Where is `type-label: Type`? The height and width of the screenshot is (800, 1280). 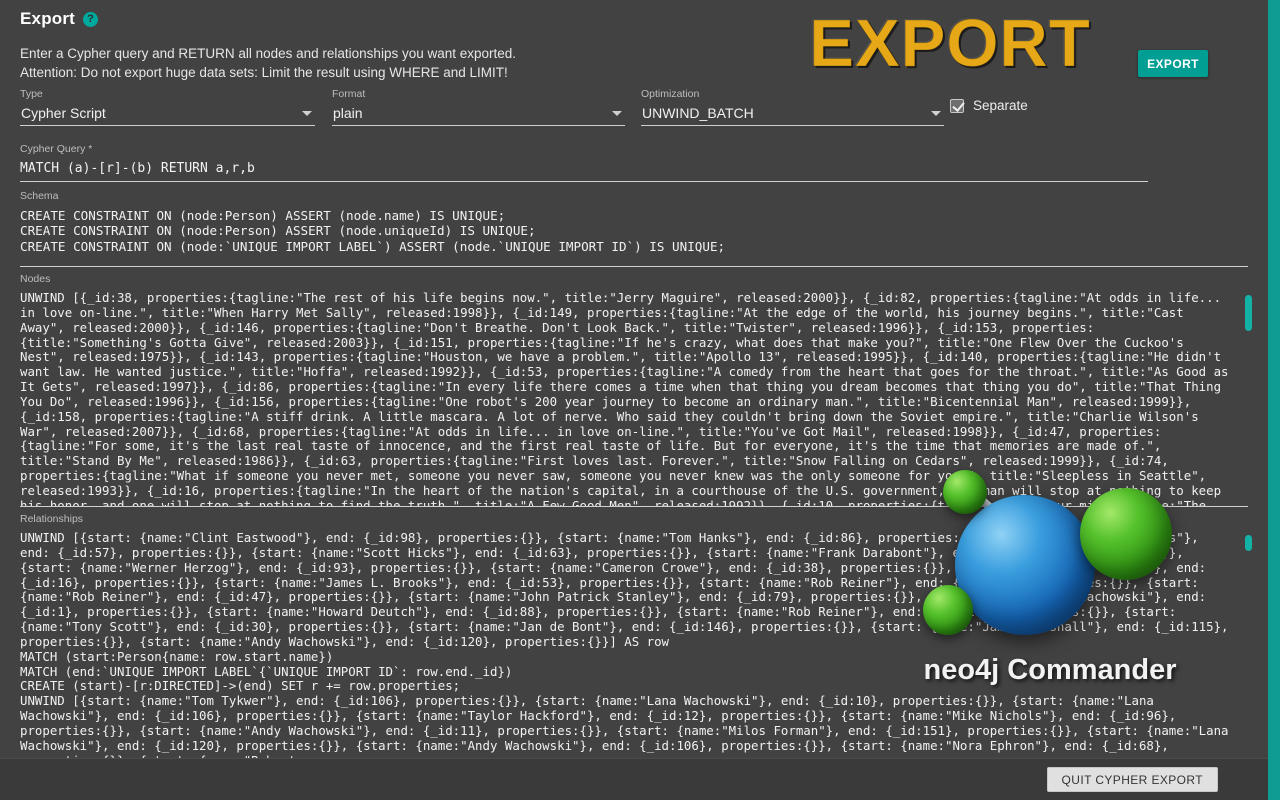
type-label: Type is located at coordinates (31, 94).